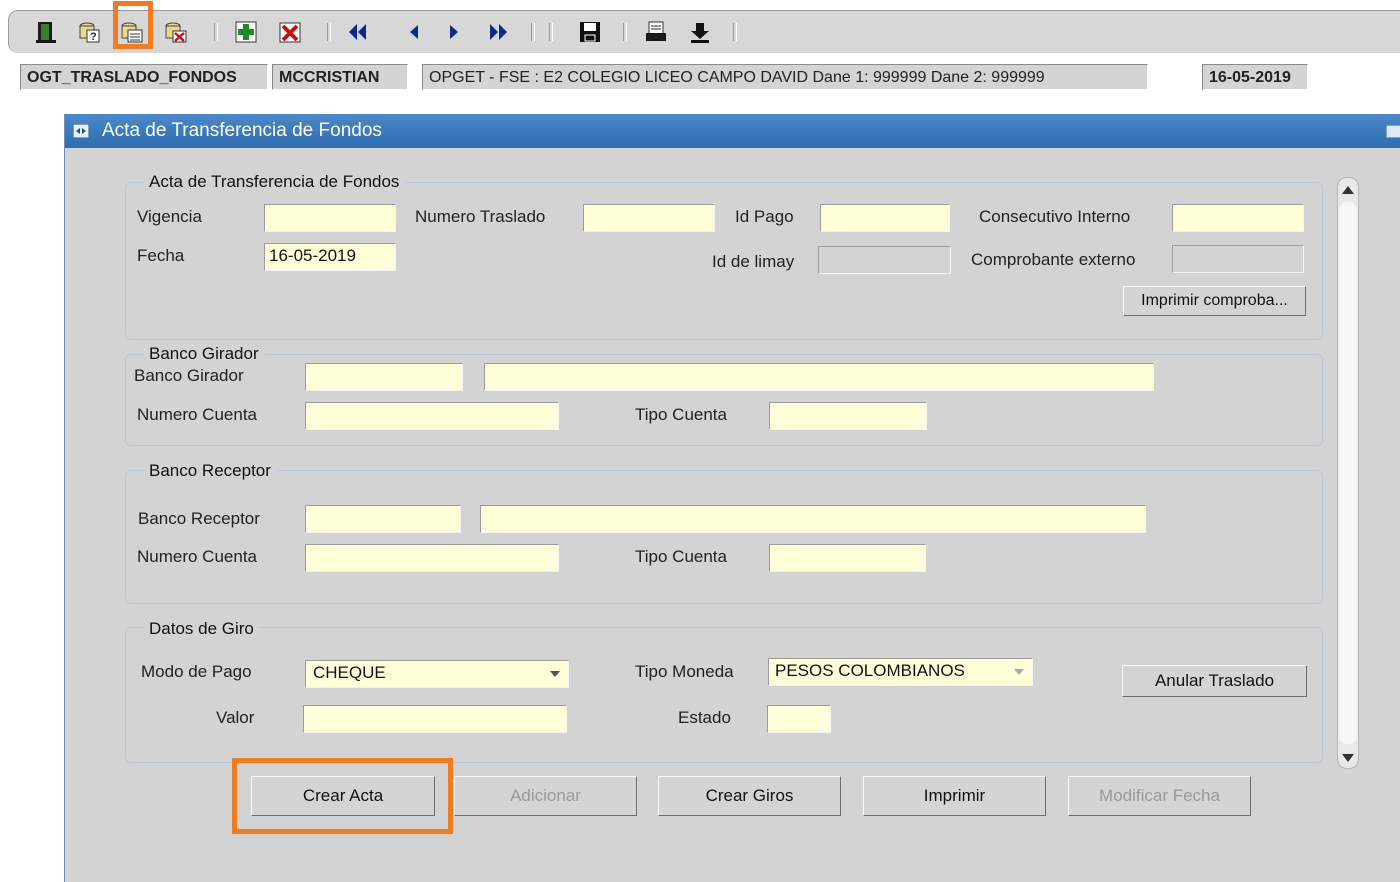 This screenshot has width=1400, height=882. I want to click on banco-receptor-group, so click(724, 537).